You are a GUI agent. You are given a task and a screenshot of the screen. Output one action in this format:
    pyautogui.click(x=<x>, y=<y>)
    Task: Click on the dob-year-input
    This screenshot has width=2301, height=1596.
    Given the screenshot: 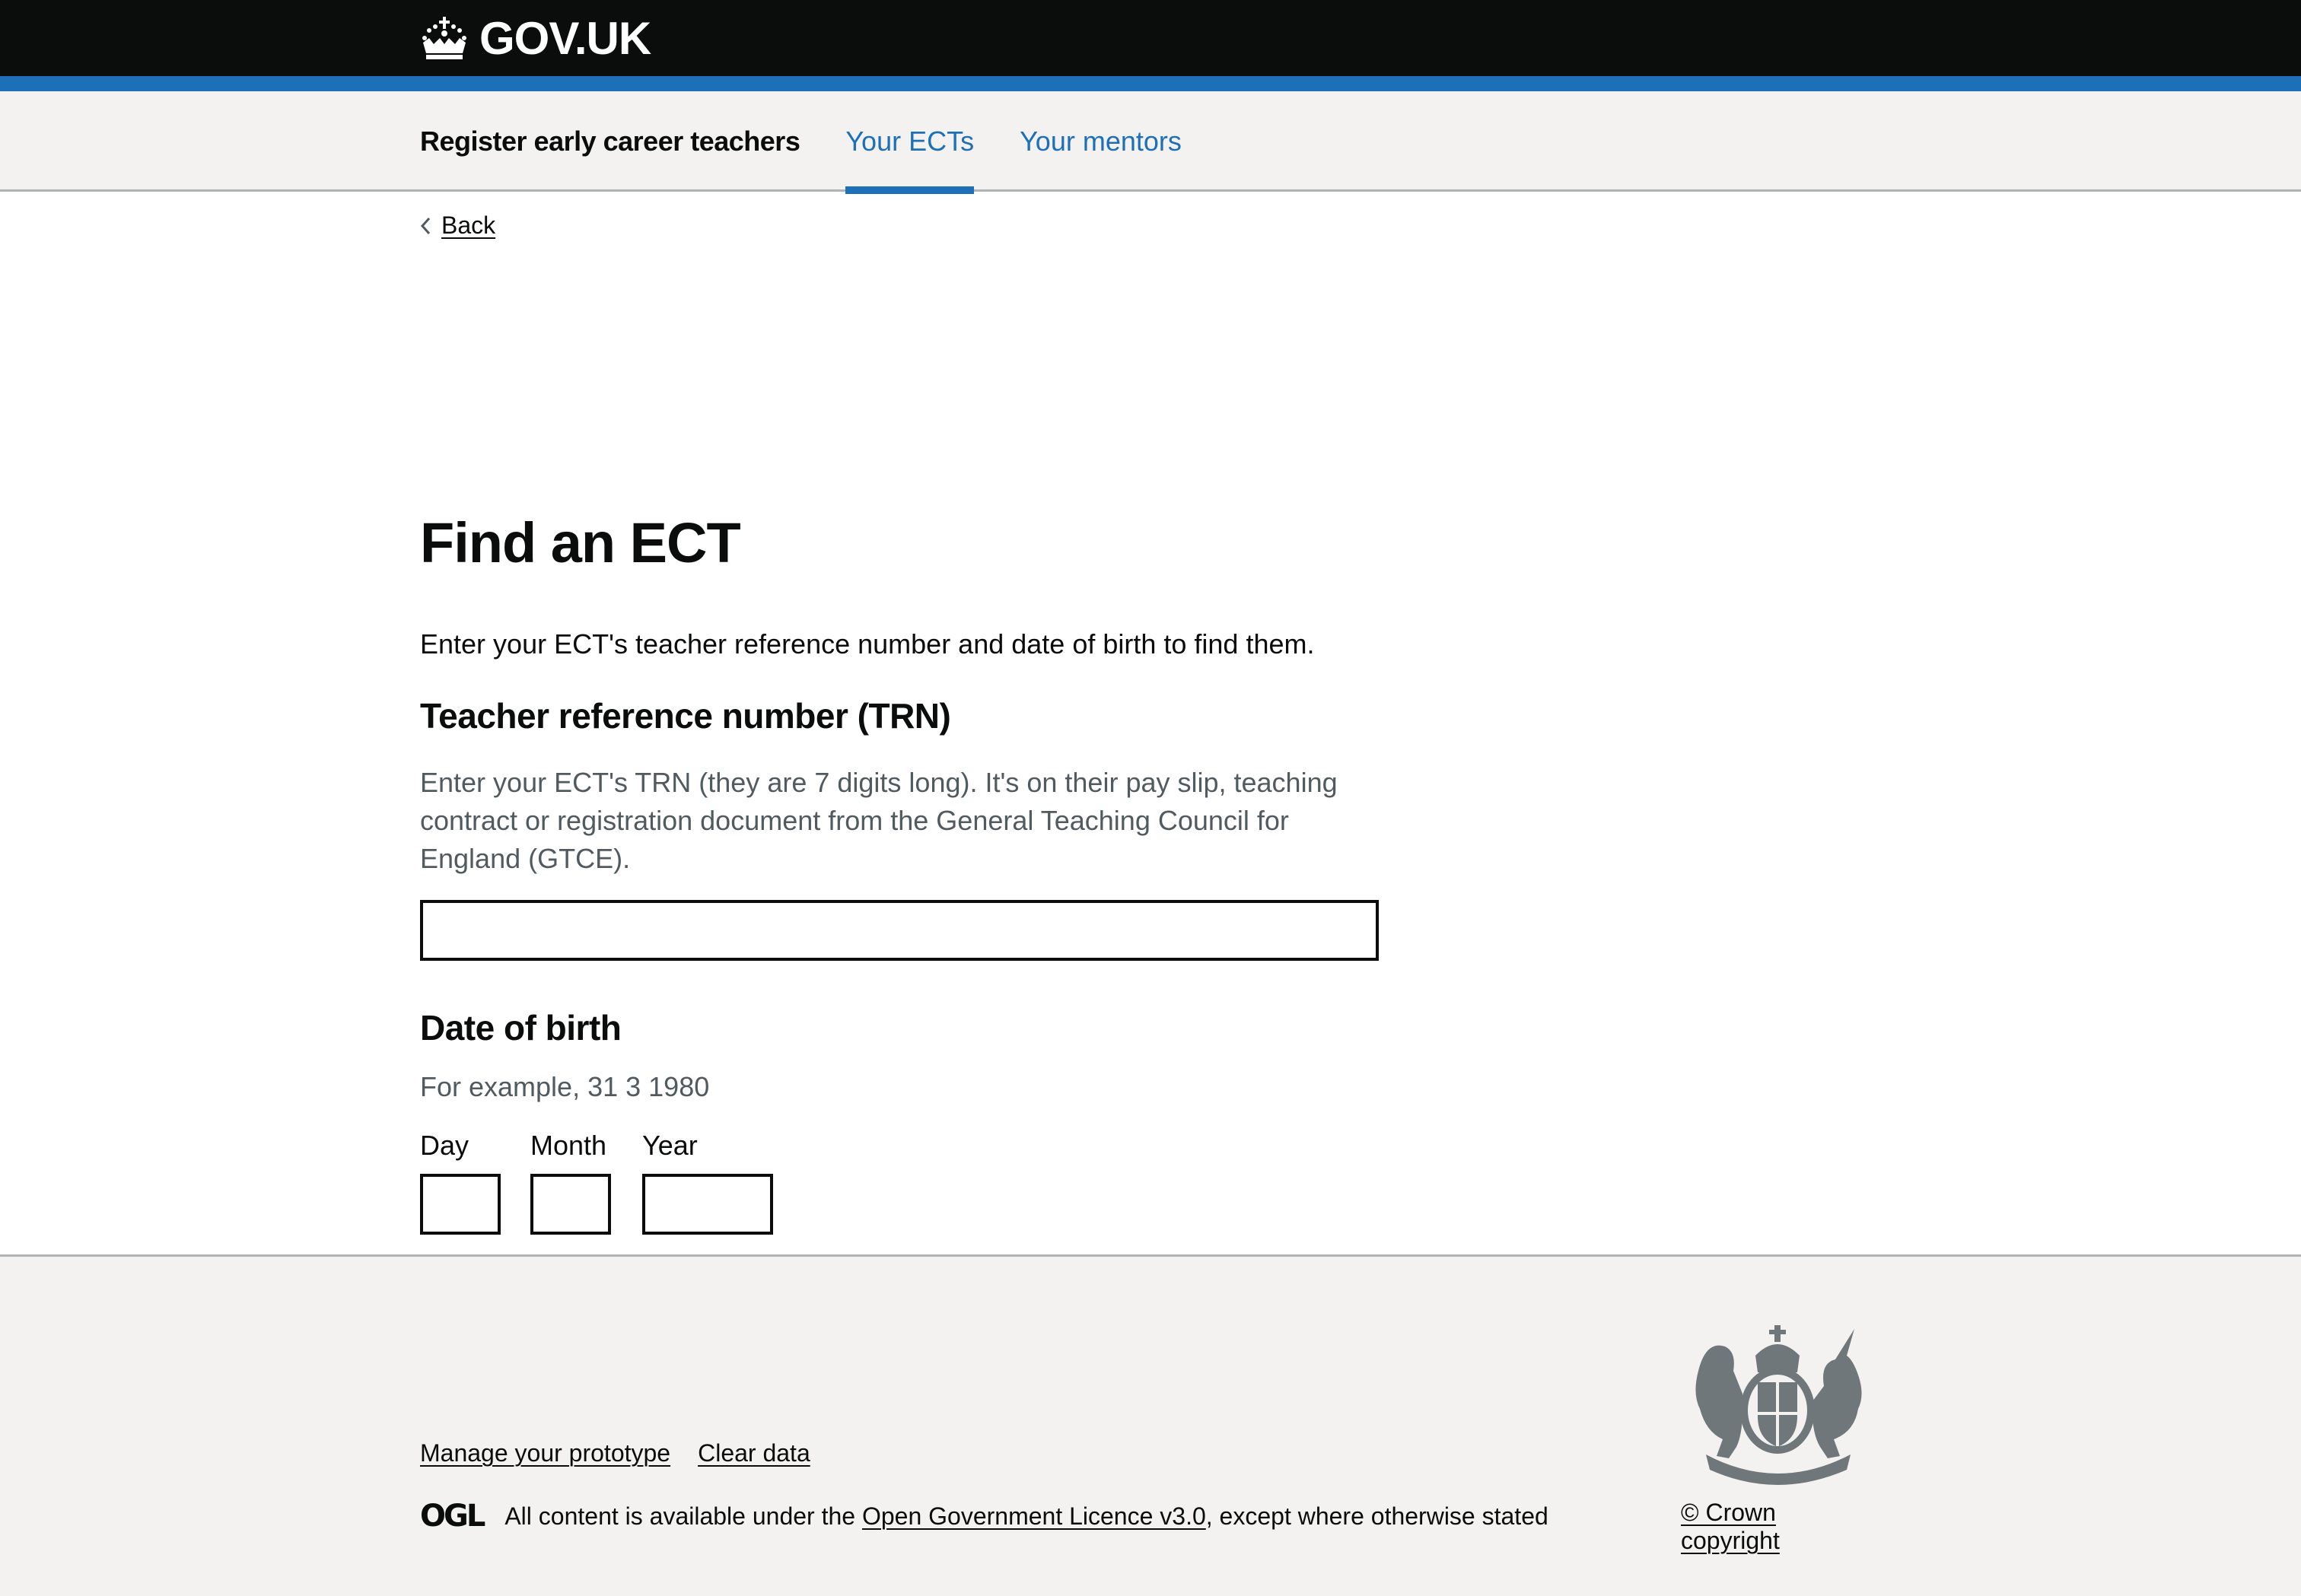 What is the action you would take?
    pyautogui.click(x=707, y=1204)
    